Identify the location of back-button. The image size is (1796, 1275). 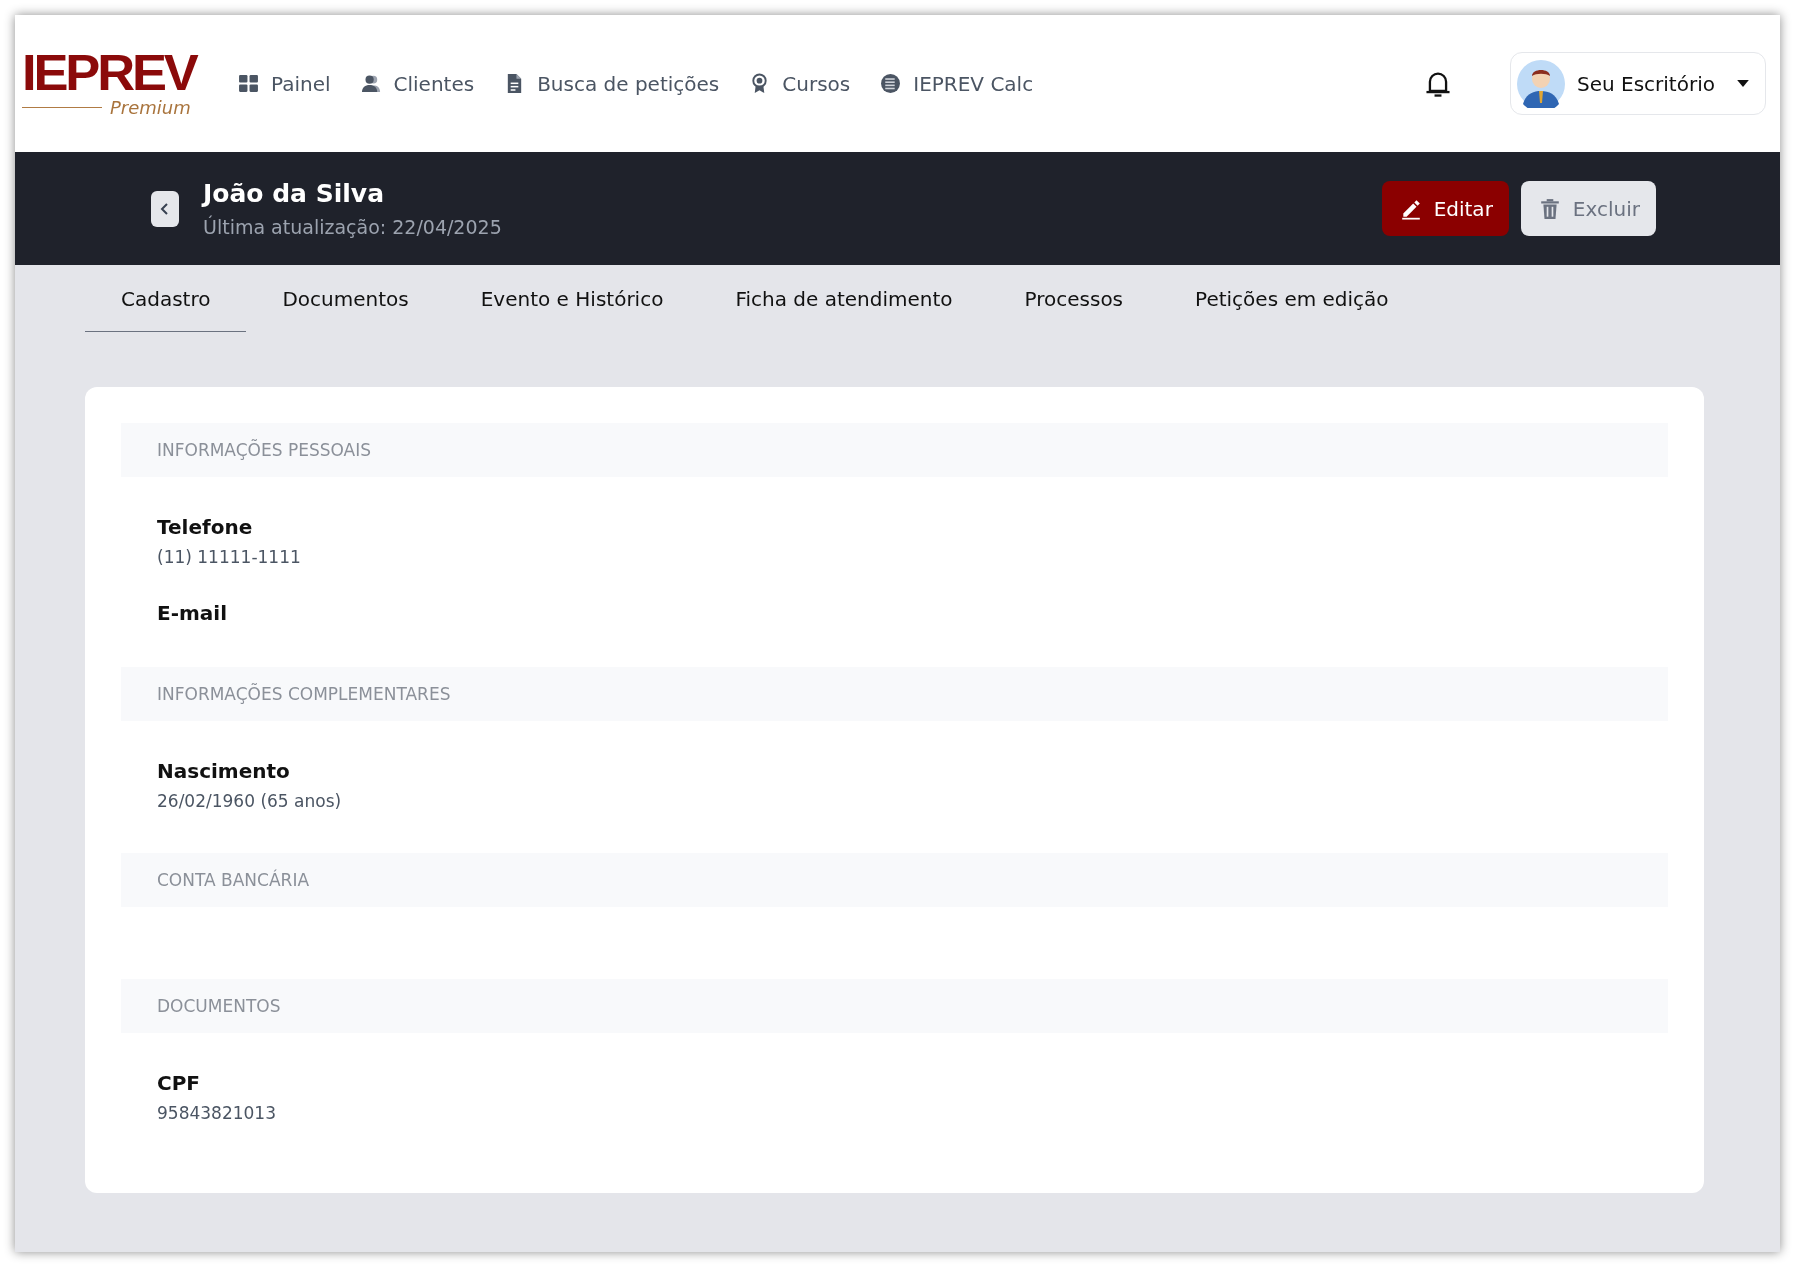
(165, 208).